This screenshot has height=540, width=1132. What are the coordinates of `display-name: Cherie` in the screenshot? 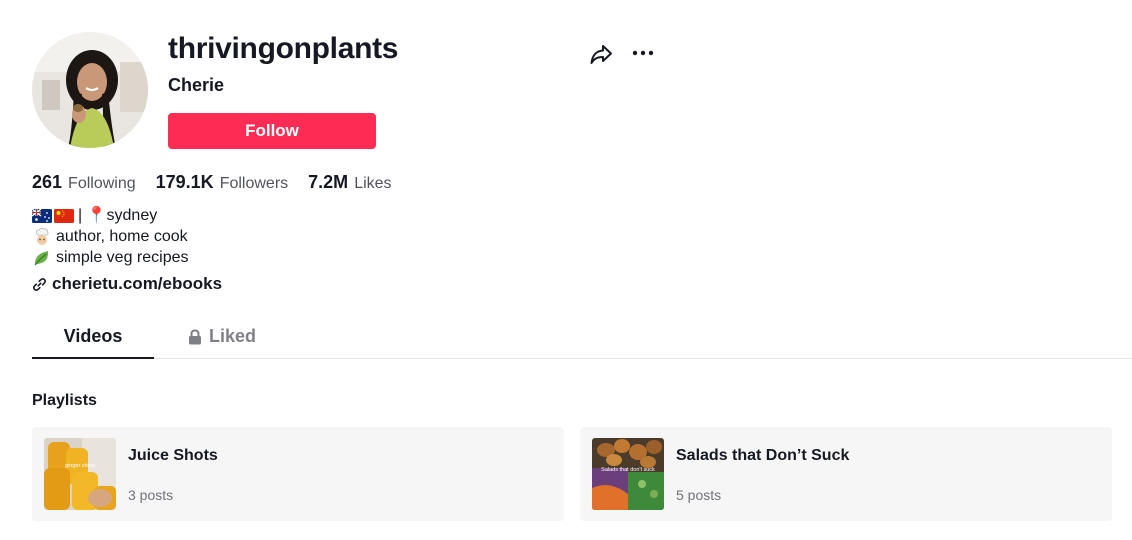 It's located at (196, 85).